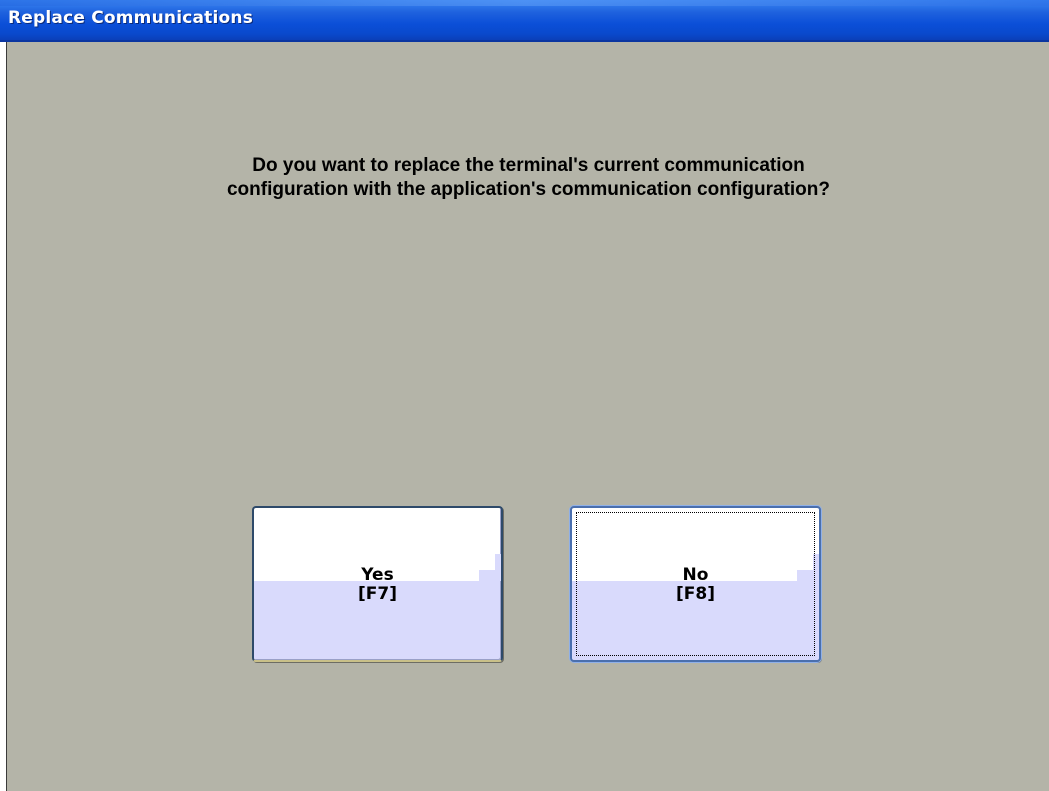 This screenshot has height=791, width=1049. What do you see at coordinates (524, 21) in the screenshot?
I see `title-bar: Replace Communications` at bounding box center [524, 21].